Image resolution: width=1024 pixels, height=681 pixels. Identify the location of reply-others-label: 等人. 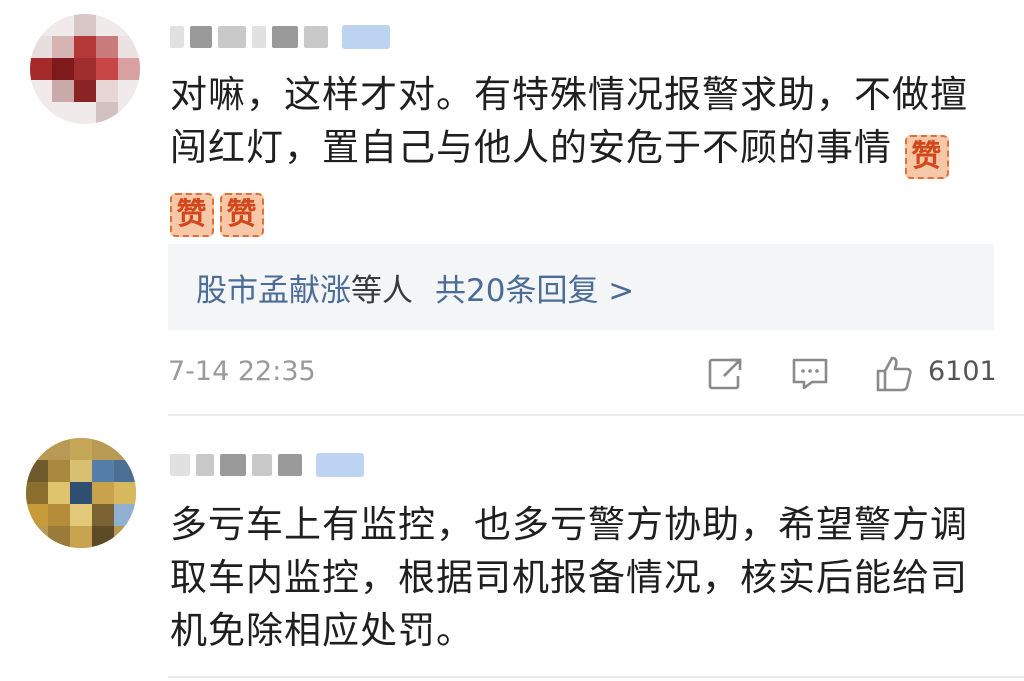
(382, 290).